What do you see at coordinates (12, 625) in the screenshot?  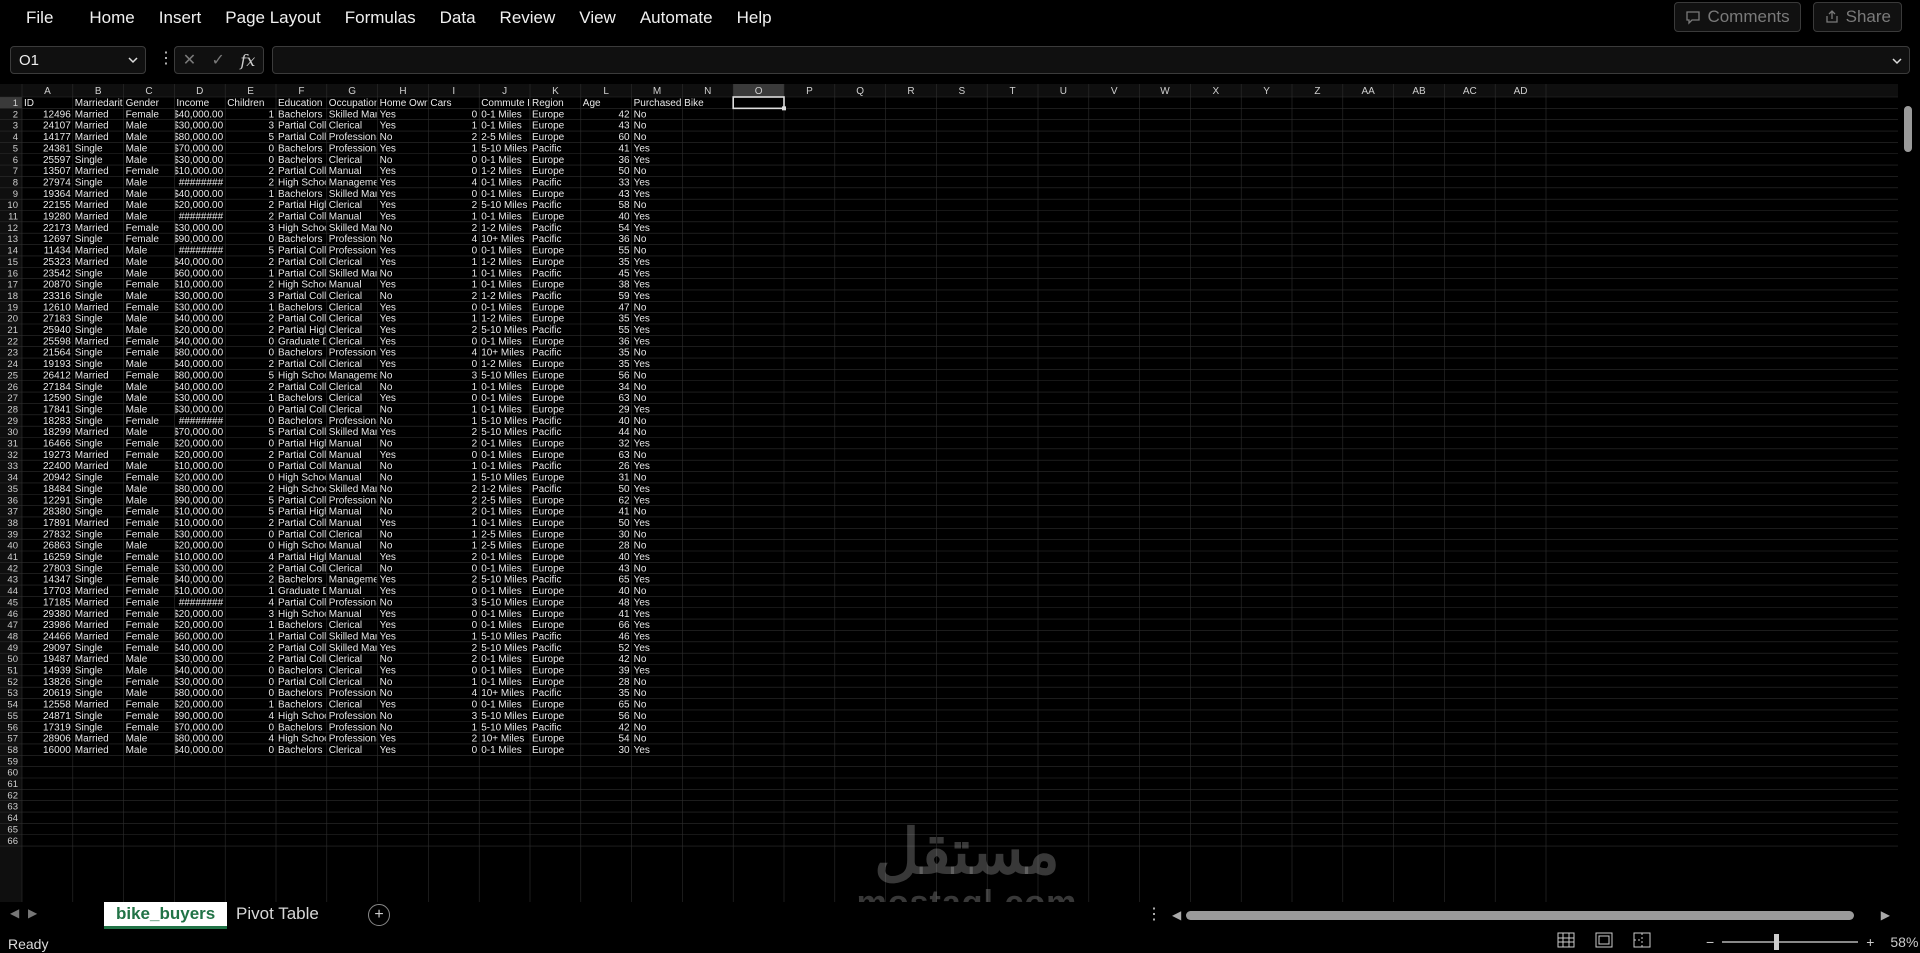 I see `row-header: 47` at bounding box center [12, 625].